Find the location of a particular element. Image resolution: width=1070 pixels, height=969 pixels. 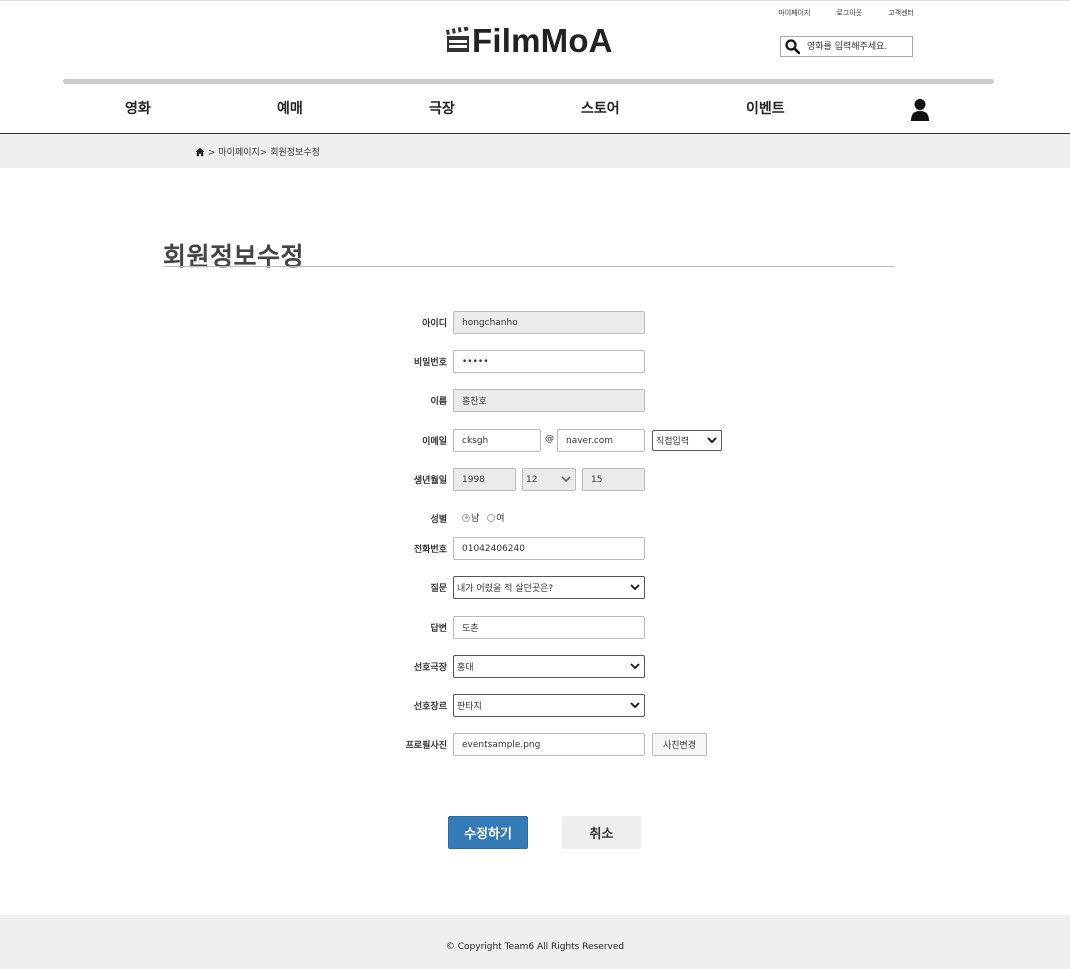

form-row-question: 질문 내가 어렸을 적 살던곳은? is located at coordinates (535, 588).